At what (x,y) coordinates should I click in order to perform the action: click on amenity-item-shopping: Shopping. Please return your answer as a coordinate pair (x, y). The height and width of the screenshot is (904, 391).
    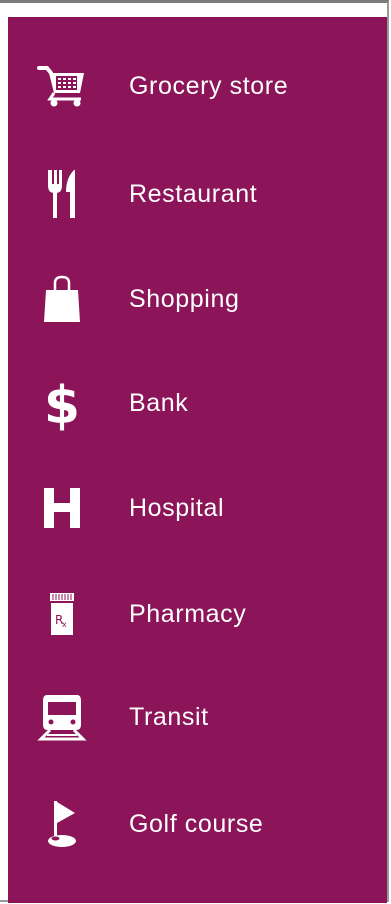
    Looking at the image, I should click on (197, 299).